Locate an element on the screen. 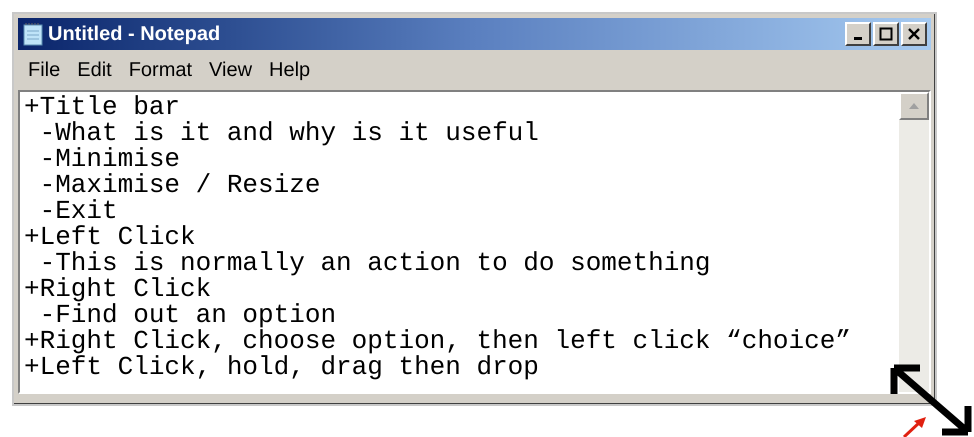 This screenshot has height=437, width=974. minimize-button is located at coordinates (858, 34).